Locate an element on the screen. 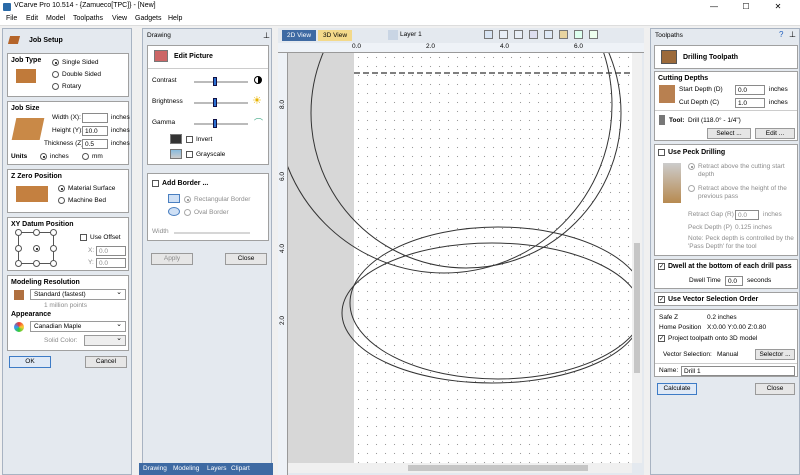 This screenshot has height=475, width=800. xy-datum-grid is located at coordinates (36, 248).